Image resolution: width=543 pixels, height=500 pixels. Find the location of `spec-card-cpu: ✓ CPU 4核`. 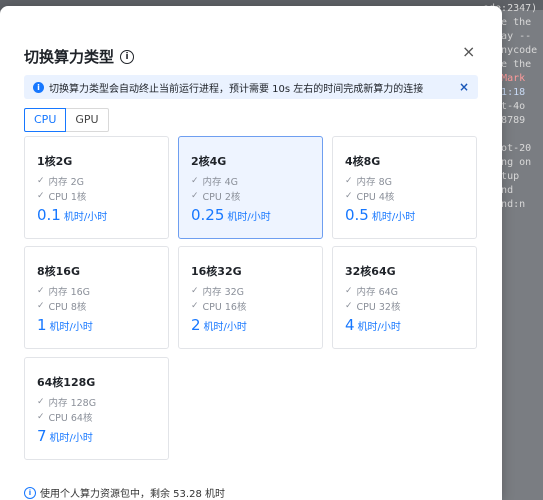

spec-card-cpu: ✓ CPU 4核 is located at coordinates (369, 196).